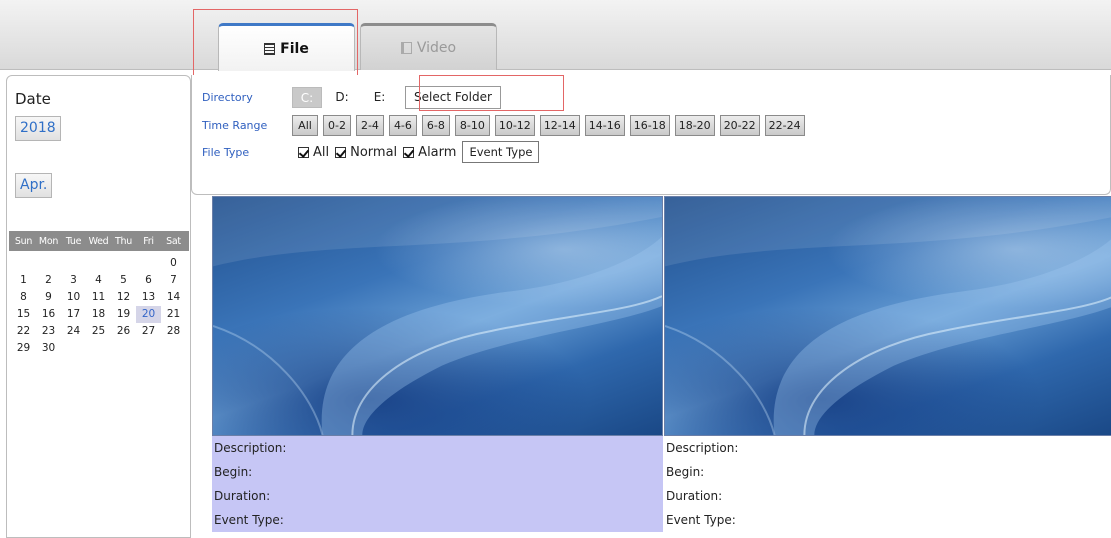 This screenshot has width=1111, height=538. Describe the element at coordinates (123, 297) in the screenshot. I see `calendar-day: 12` at that location.